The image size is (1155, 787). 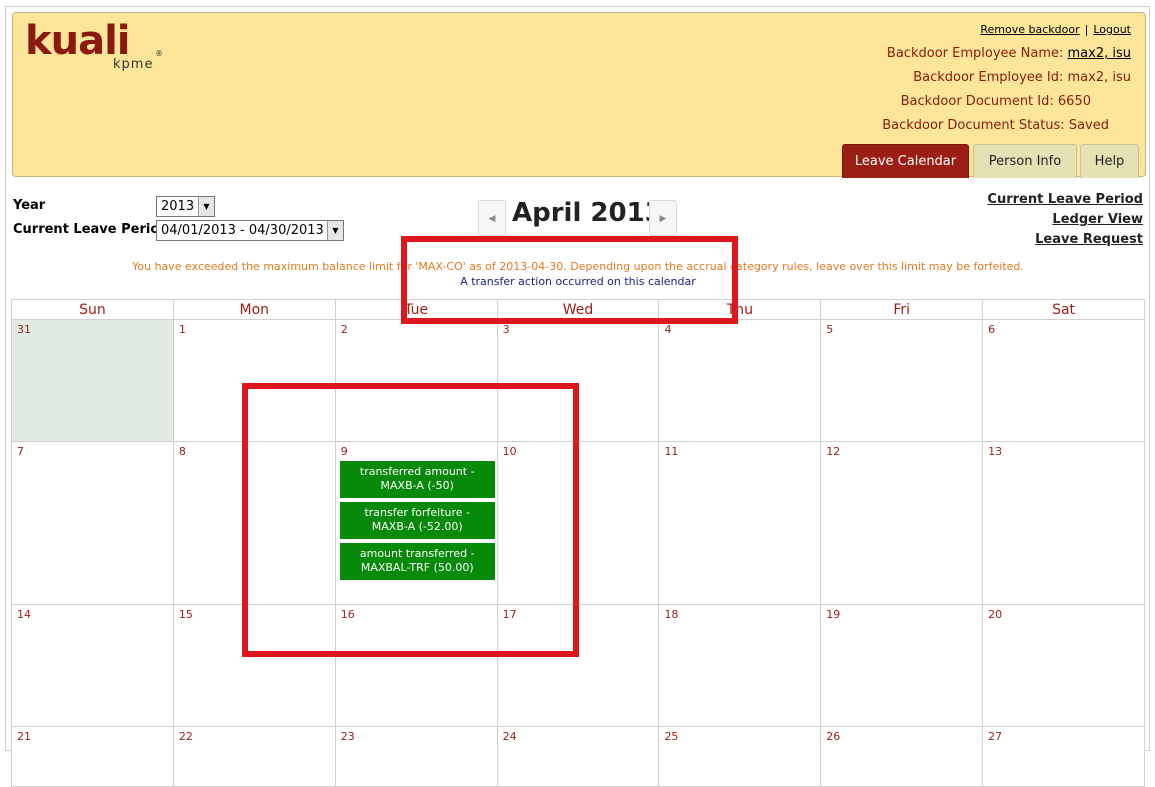 I want to click on chevron-left-icon: ◀, so click(x=492, y=219).